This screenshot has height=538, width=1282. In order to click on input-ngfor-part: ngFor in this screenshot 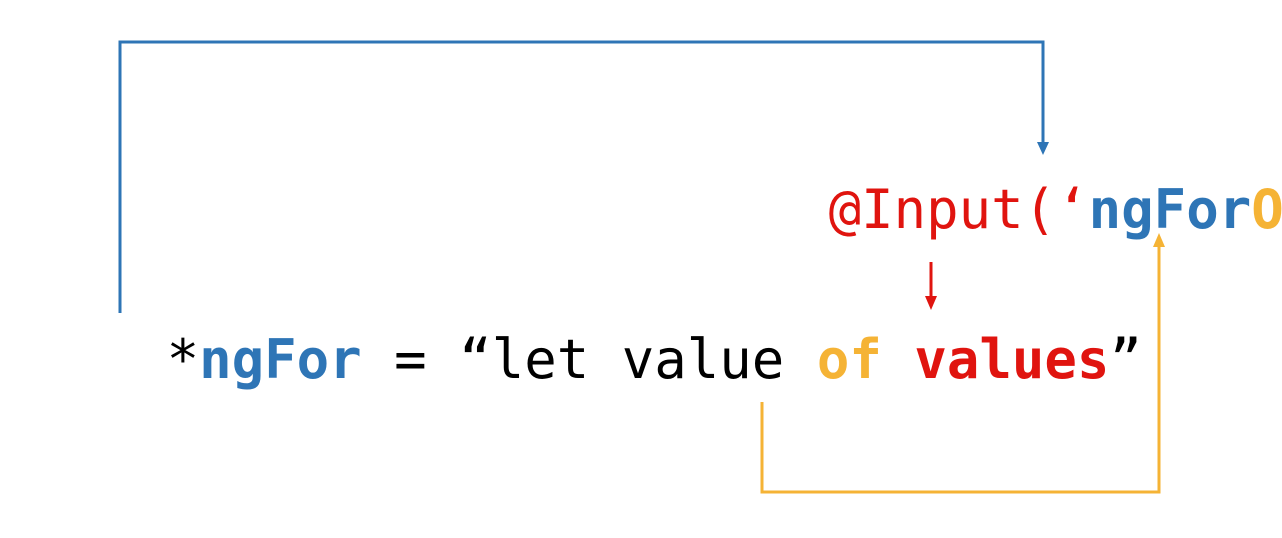, I will do `click(1170, 209)`.